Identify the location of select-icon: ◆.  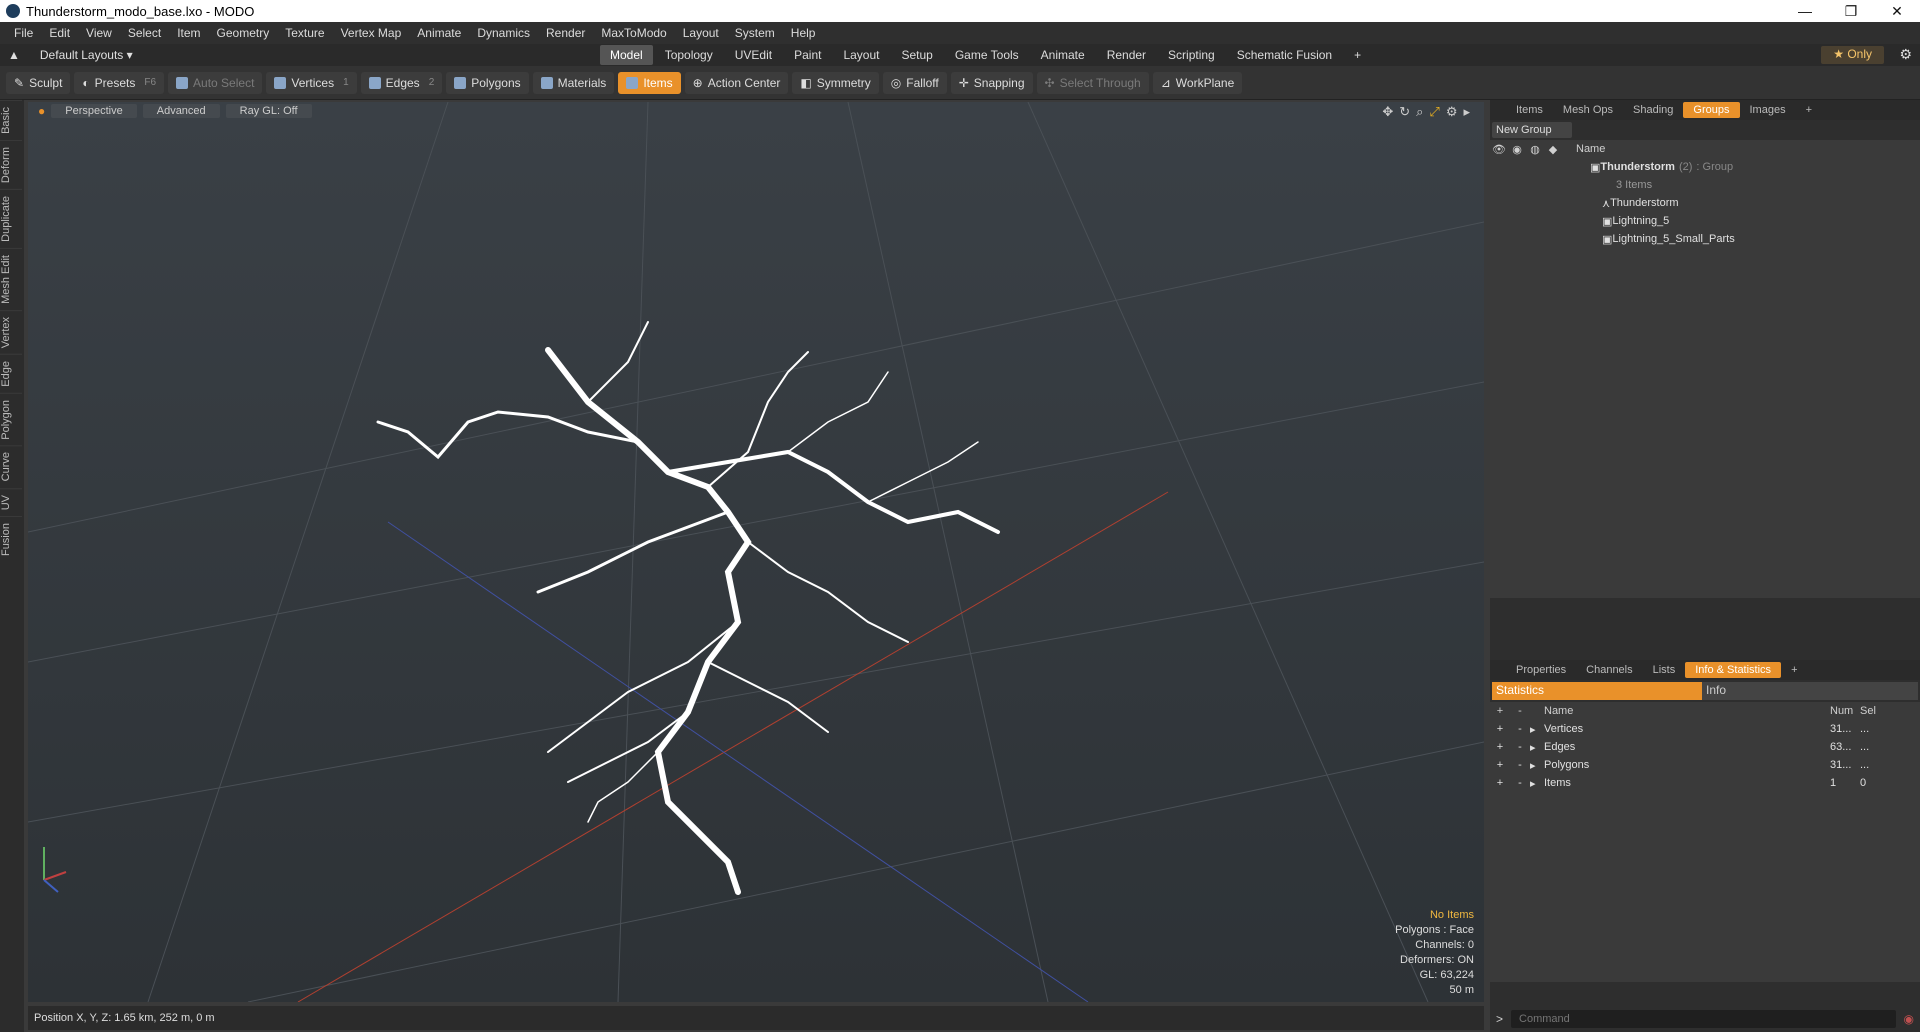
(1553, 149).